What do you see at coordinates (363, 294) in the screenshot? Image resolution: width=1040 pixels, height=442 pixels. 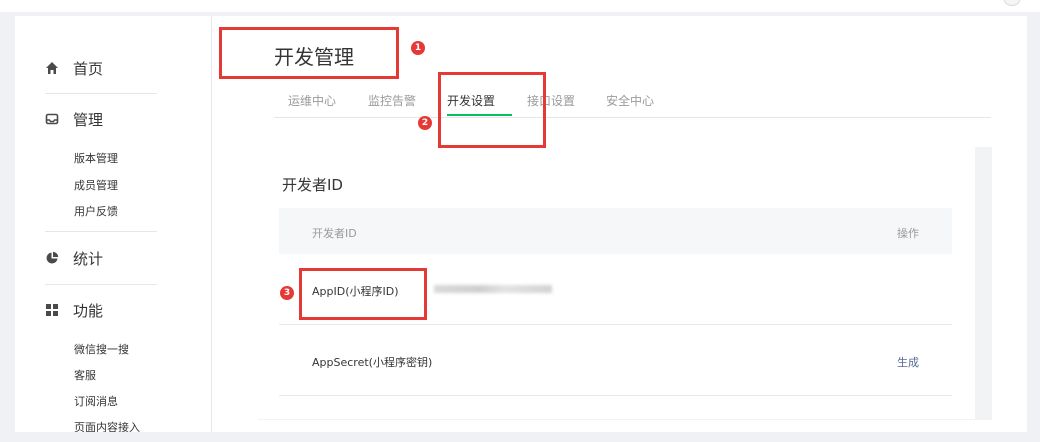 I see `annotation-box-appid` at bounding box center [363, 294].